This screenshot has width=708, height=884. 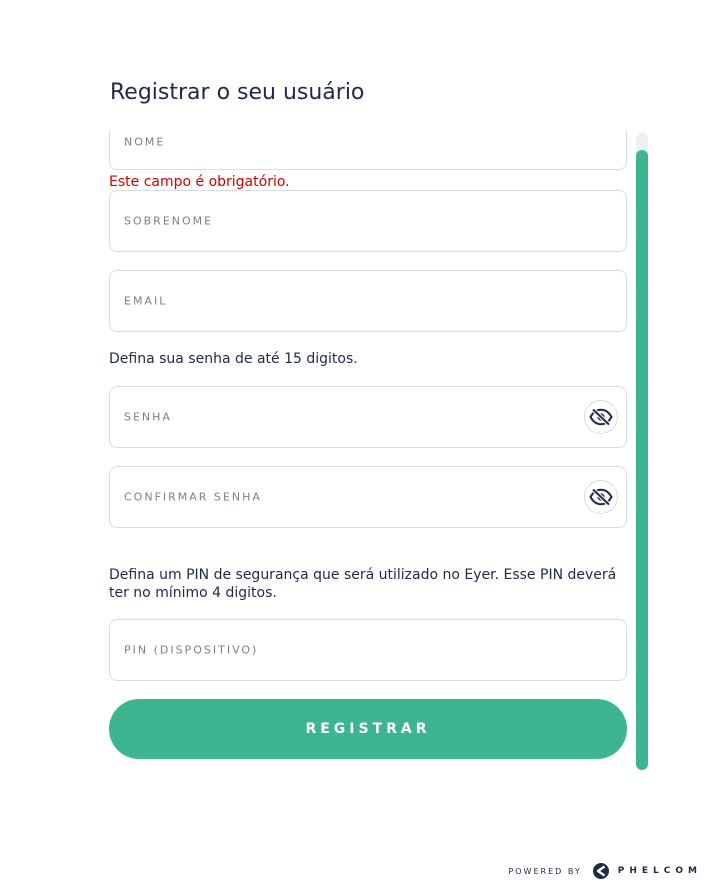 I want to click on confirmar-senha-visibility-toggle, so click(x=601, y=497).